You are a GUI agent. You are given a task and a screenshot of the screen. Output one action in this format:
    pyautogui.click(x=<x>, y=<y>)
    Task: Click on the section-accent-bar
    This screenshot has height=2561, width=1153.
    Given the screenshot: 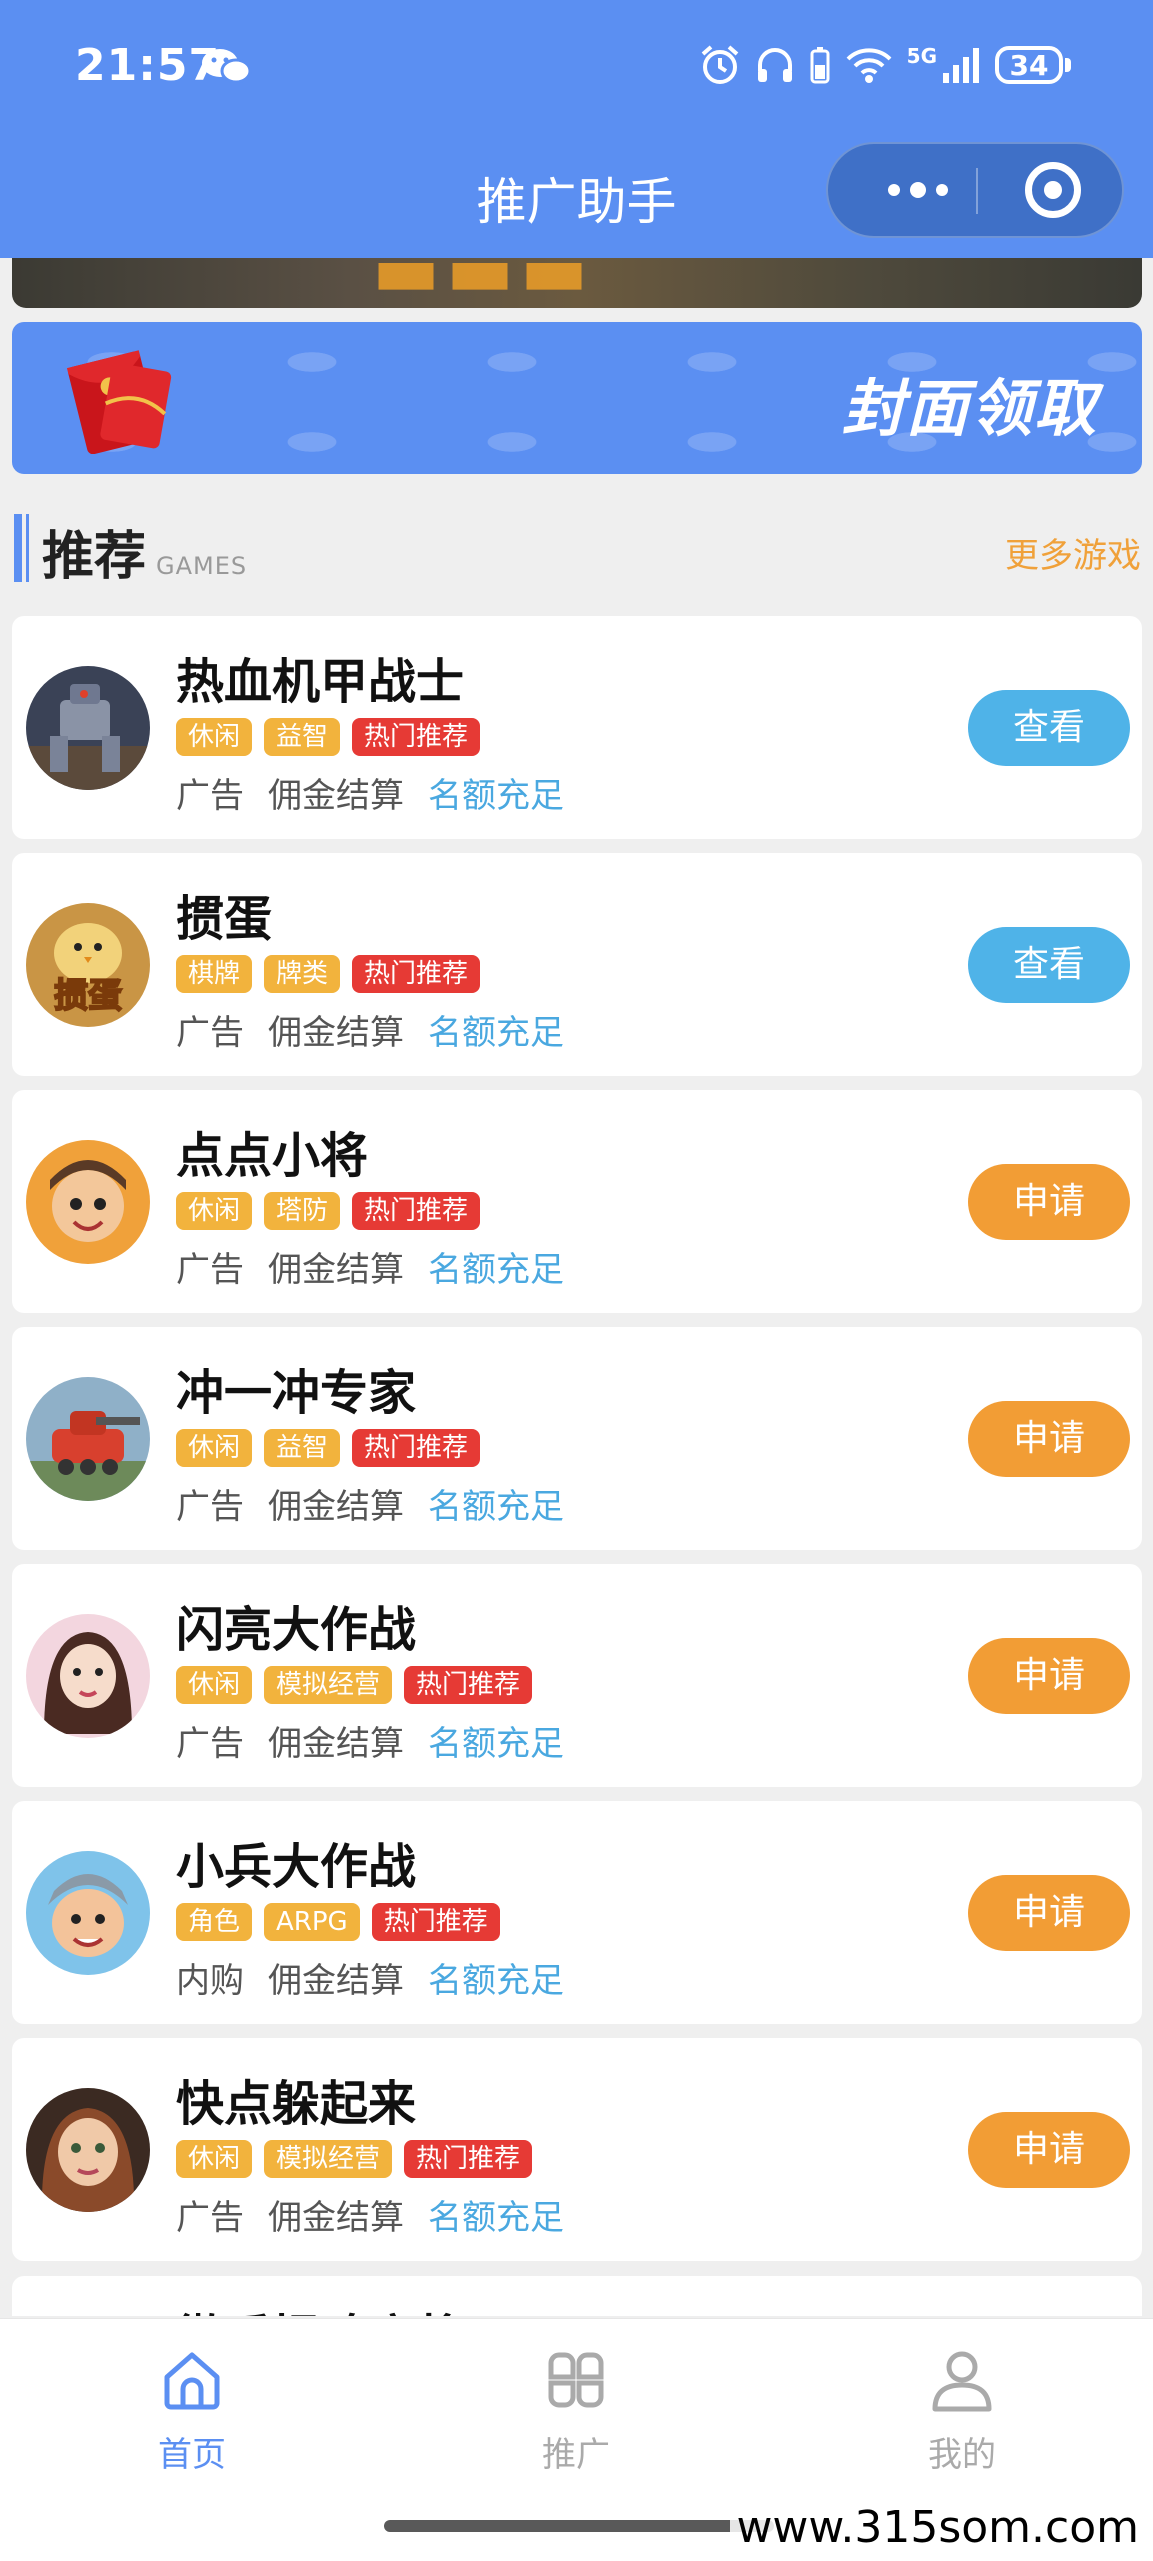 What is the action you would take?
    pyautogui.click(x=18, y=548)
    